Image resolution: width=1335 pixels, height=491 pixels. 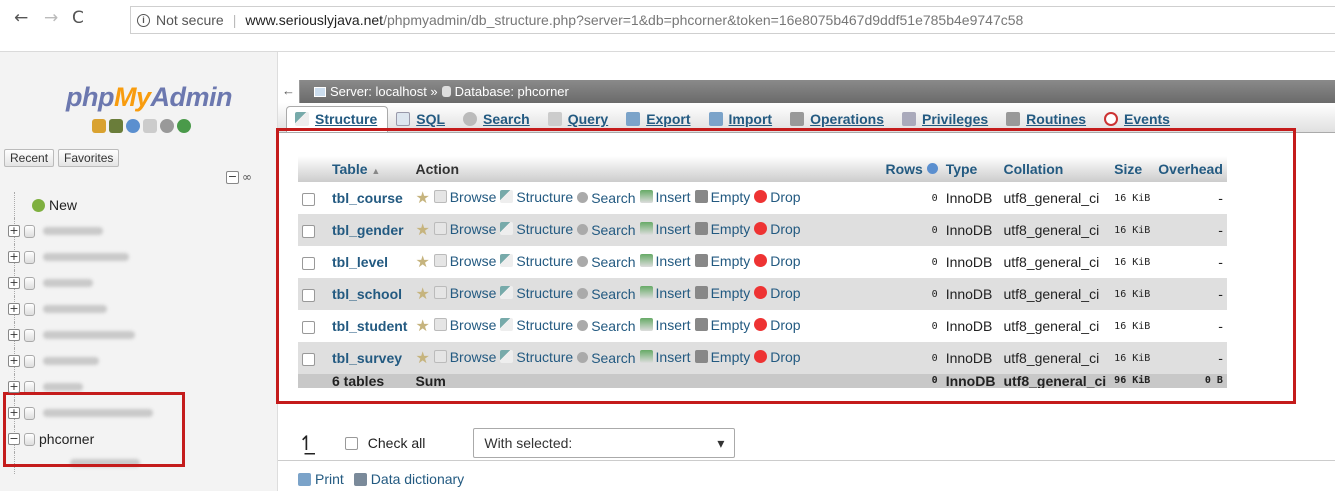 What do you see at coordinates (633, 119) in the screenshot?
I see `export-icon` at bounding box center [633, 119].